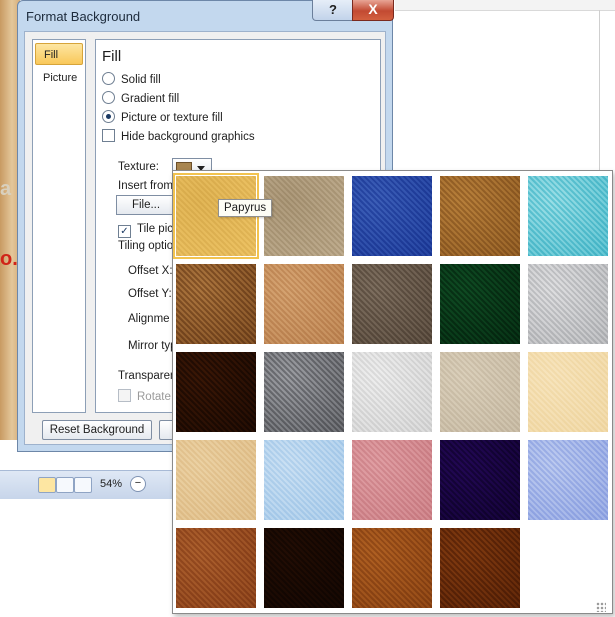 The image size is (615, 617). Describe the element at coordinates (141, 80) in the screenshot. I see `option-label: Solid fill` at that location.